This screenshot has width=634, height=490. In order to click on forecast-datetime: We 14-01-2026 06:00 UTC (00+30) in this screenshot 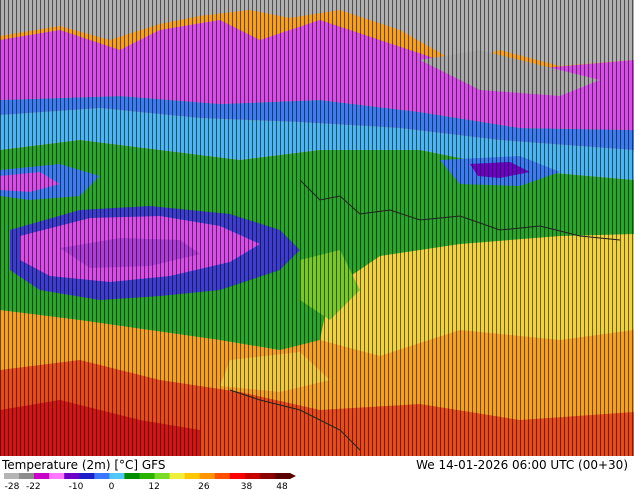, I will do `click(522, 465)`.